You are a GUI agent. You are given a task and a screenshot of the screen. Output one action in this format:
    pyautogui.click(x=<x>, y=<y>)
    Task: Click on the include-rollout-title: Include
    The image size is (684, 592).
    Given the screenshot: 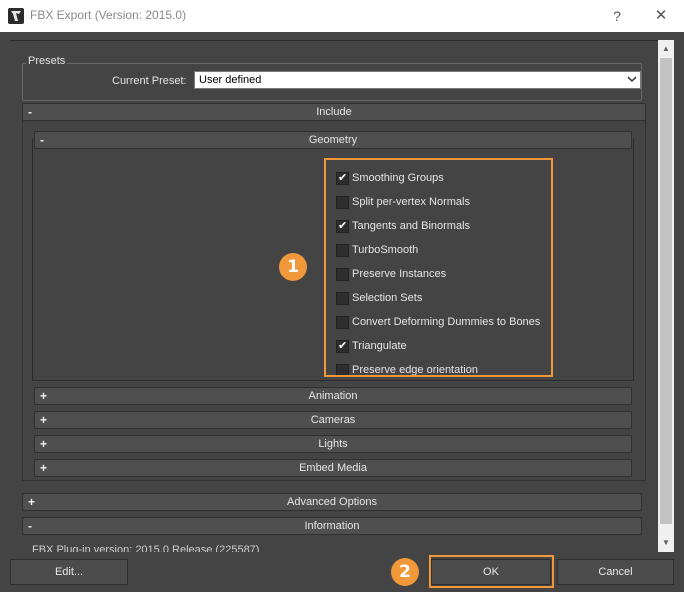 What is the action you would take?
    pyautogui.click(x=334, y=112)
    